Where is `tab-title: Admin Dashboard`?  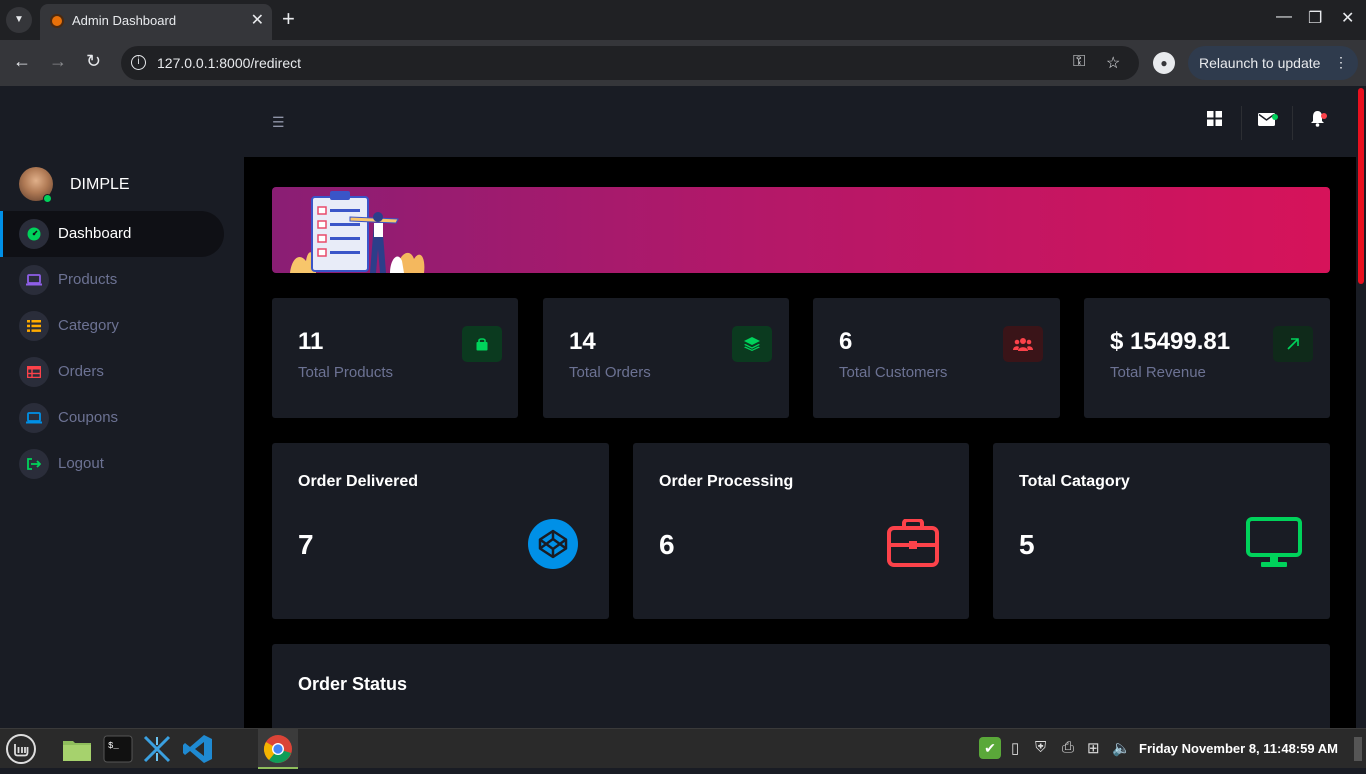
tab-title: Admin Dashboard is located at coordinates (124, 20).